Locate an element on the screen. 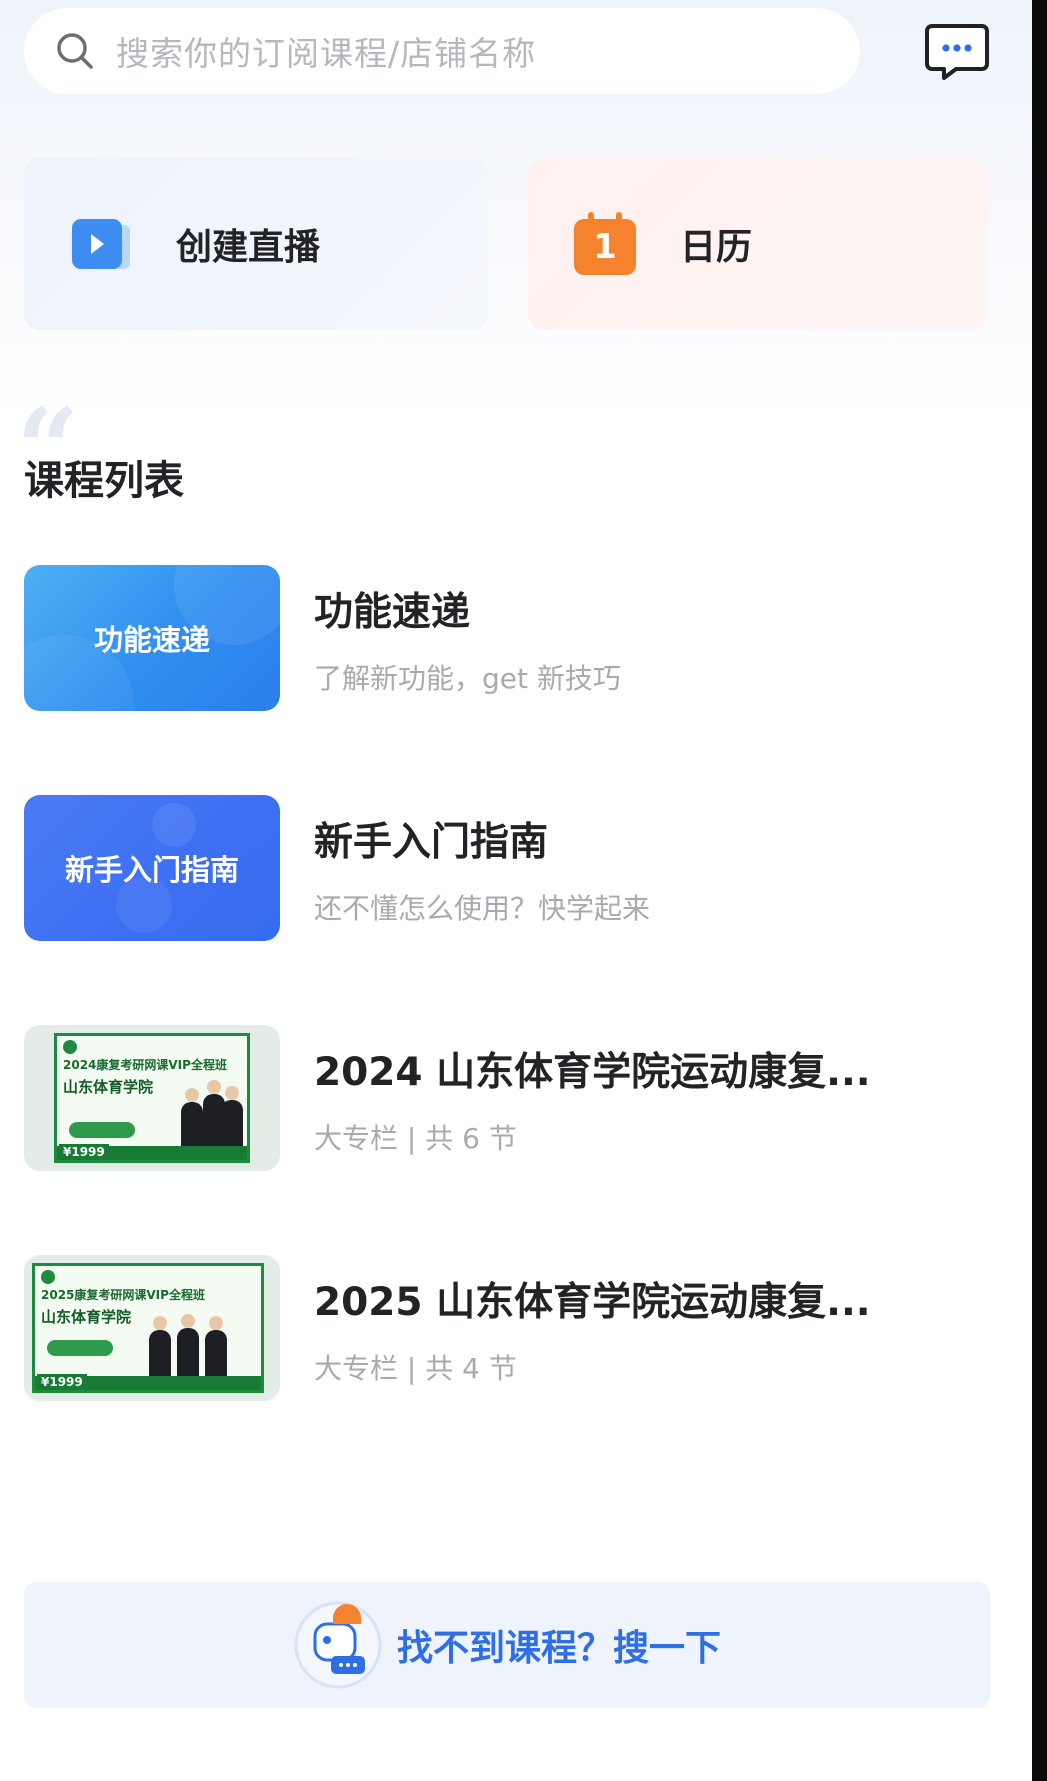 The width and height of the screenshot is (1047, 1781). message-icon is located at coordinates (957, 52).